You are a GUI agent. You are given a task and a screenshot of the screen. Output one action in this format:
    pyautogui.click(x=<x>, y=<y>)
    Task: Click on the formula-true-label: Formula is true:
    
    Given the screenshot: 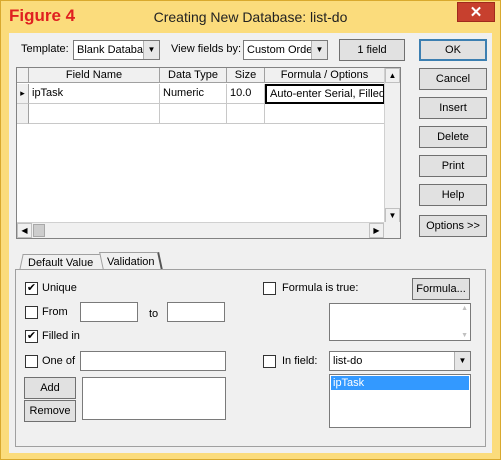 What is the action you would take?
    pyautogui.click(x=320, y=288)
    